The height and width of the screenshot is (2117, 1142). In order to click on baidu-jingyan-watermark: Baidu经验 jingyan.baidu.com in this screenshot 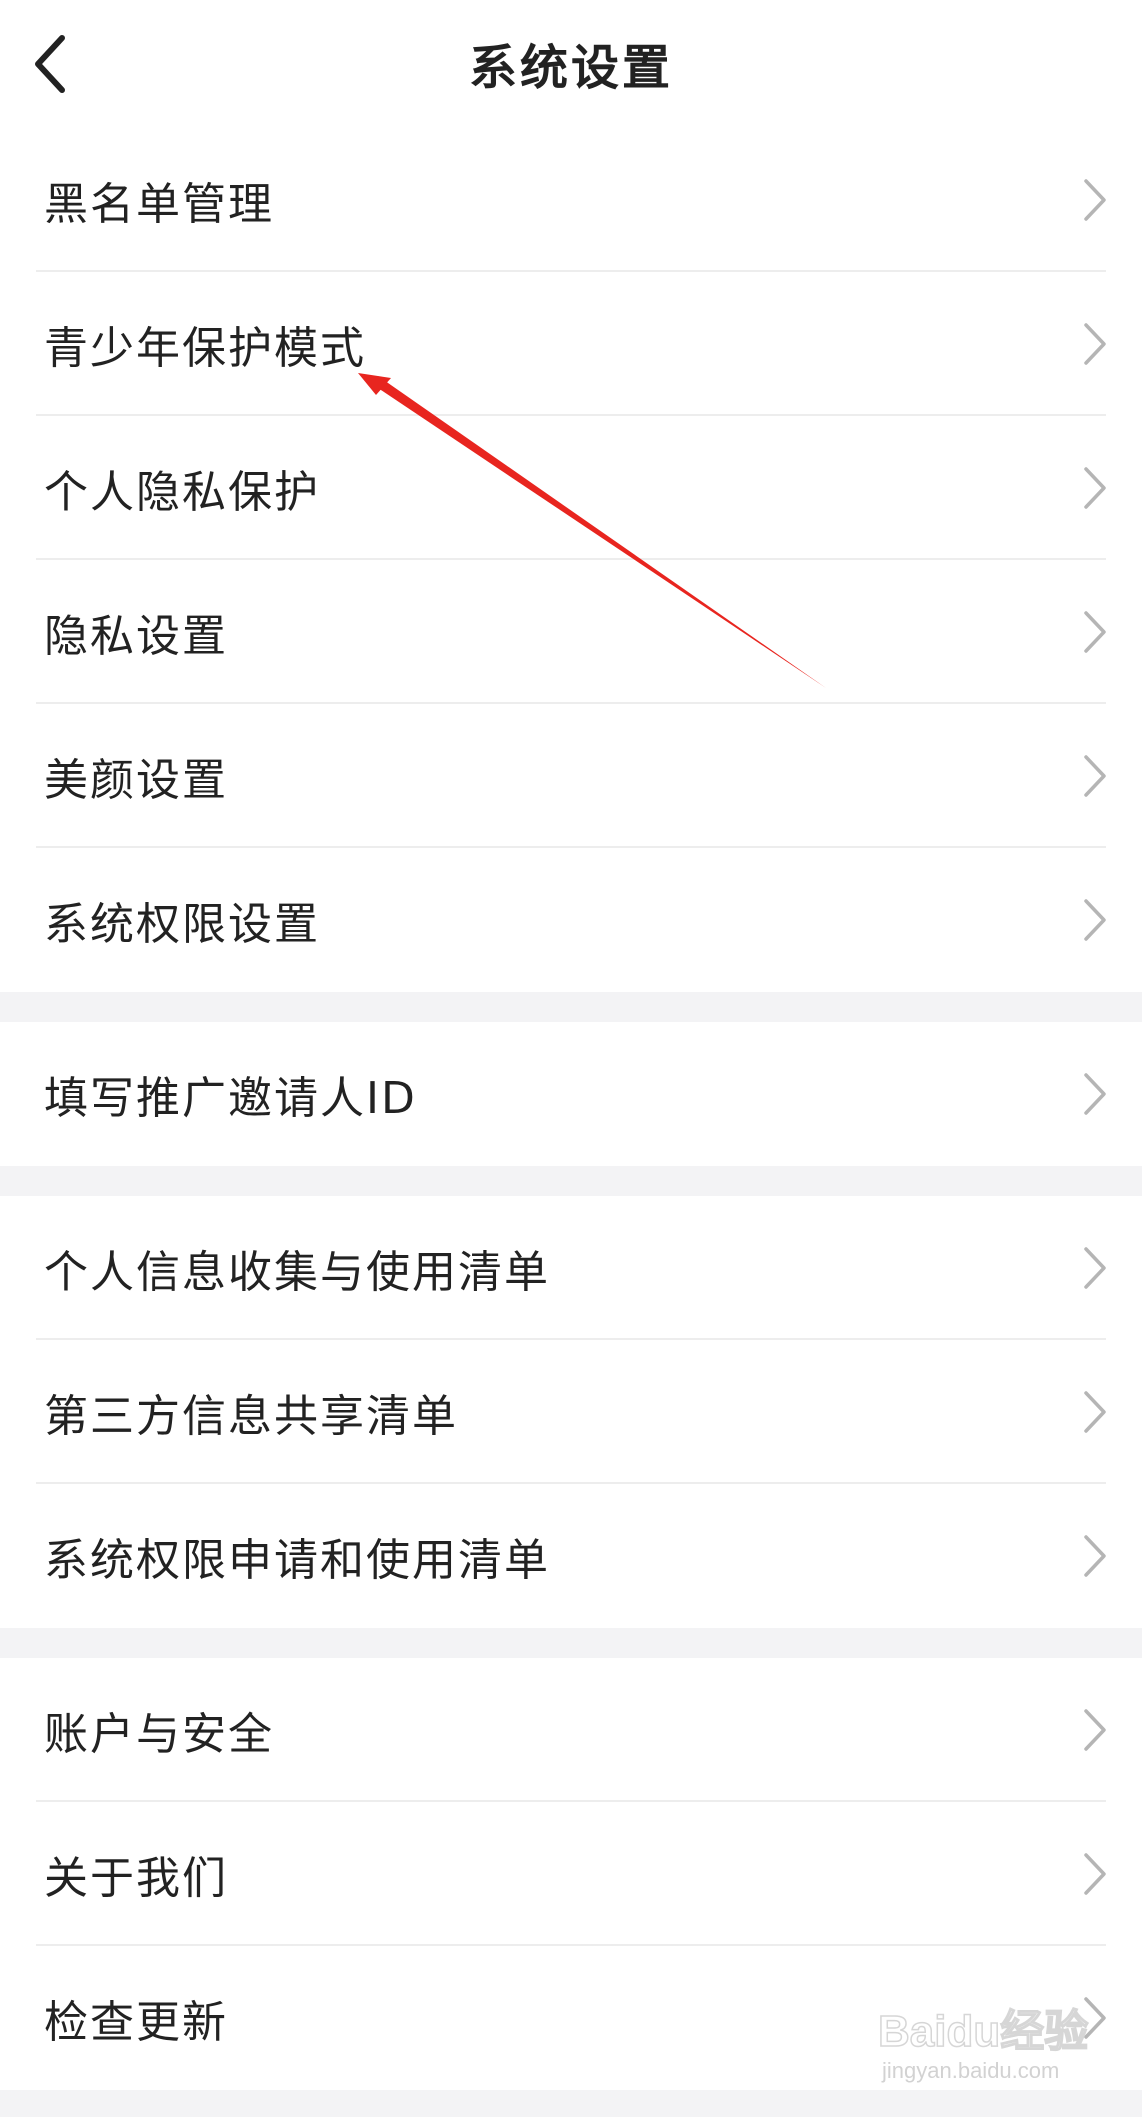, I will do `click(983, 2044)`.